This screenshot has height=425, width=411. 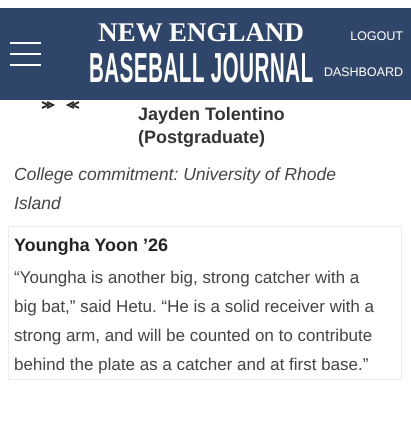 What do you see at coordinates (201, 68) in the screenshot?
I see `logo-title: BASEBALL JOURNAL` at bounding box center [201, 68].